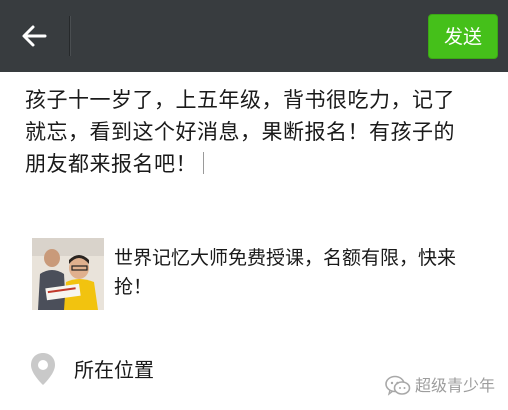 This screenshot has height=410, width=508. I want to click on account-watermark: 超级青少年, so click(445, 387).